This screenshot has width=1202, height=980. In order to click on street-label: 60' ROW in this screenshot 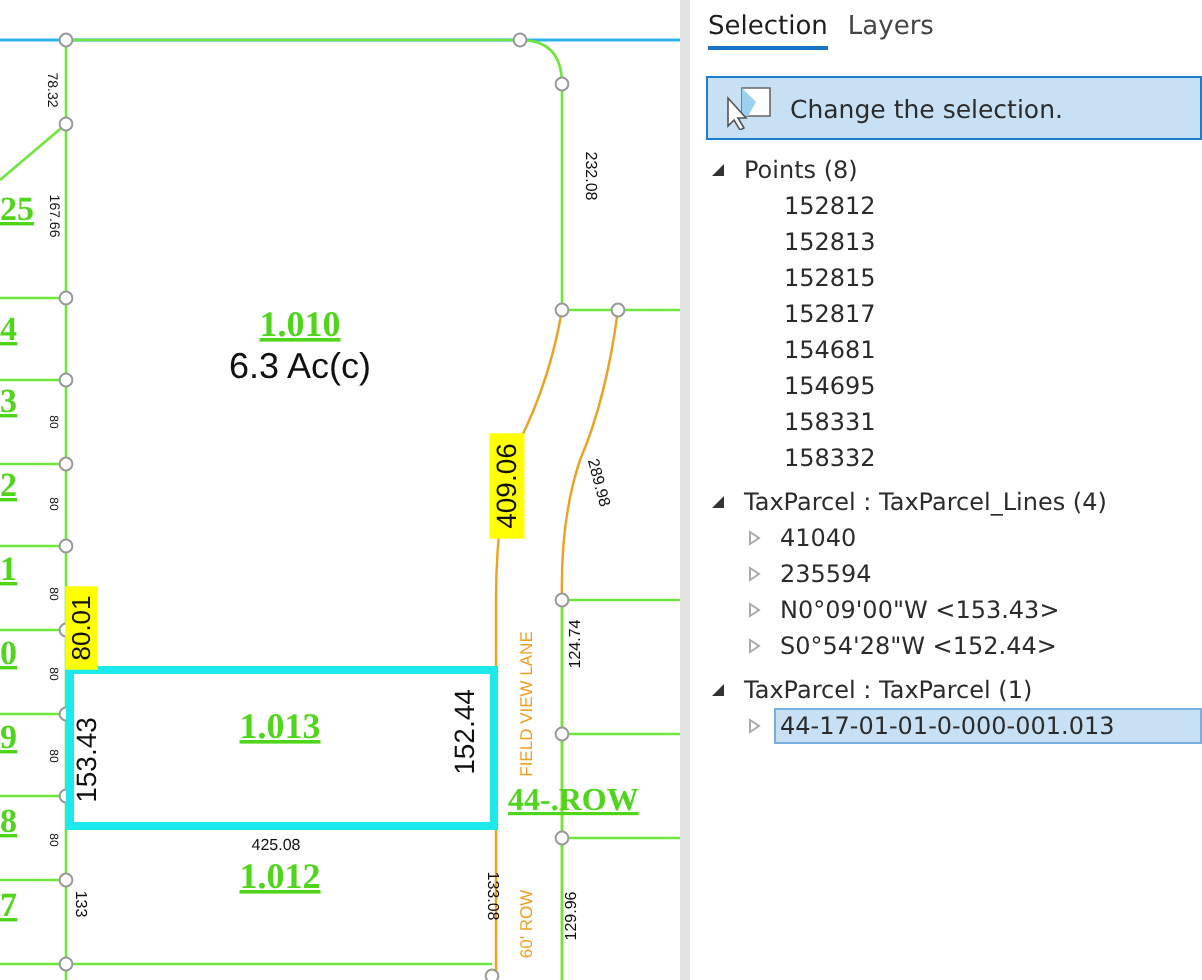, I will do `click(526, 924)`.